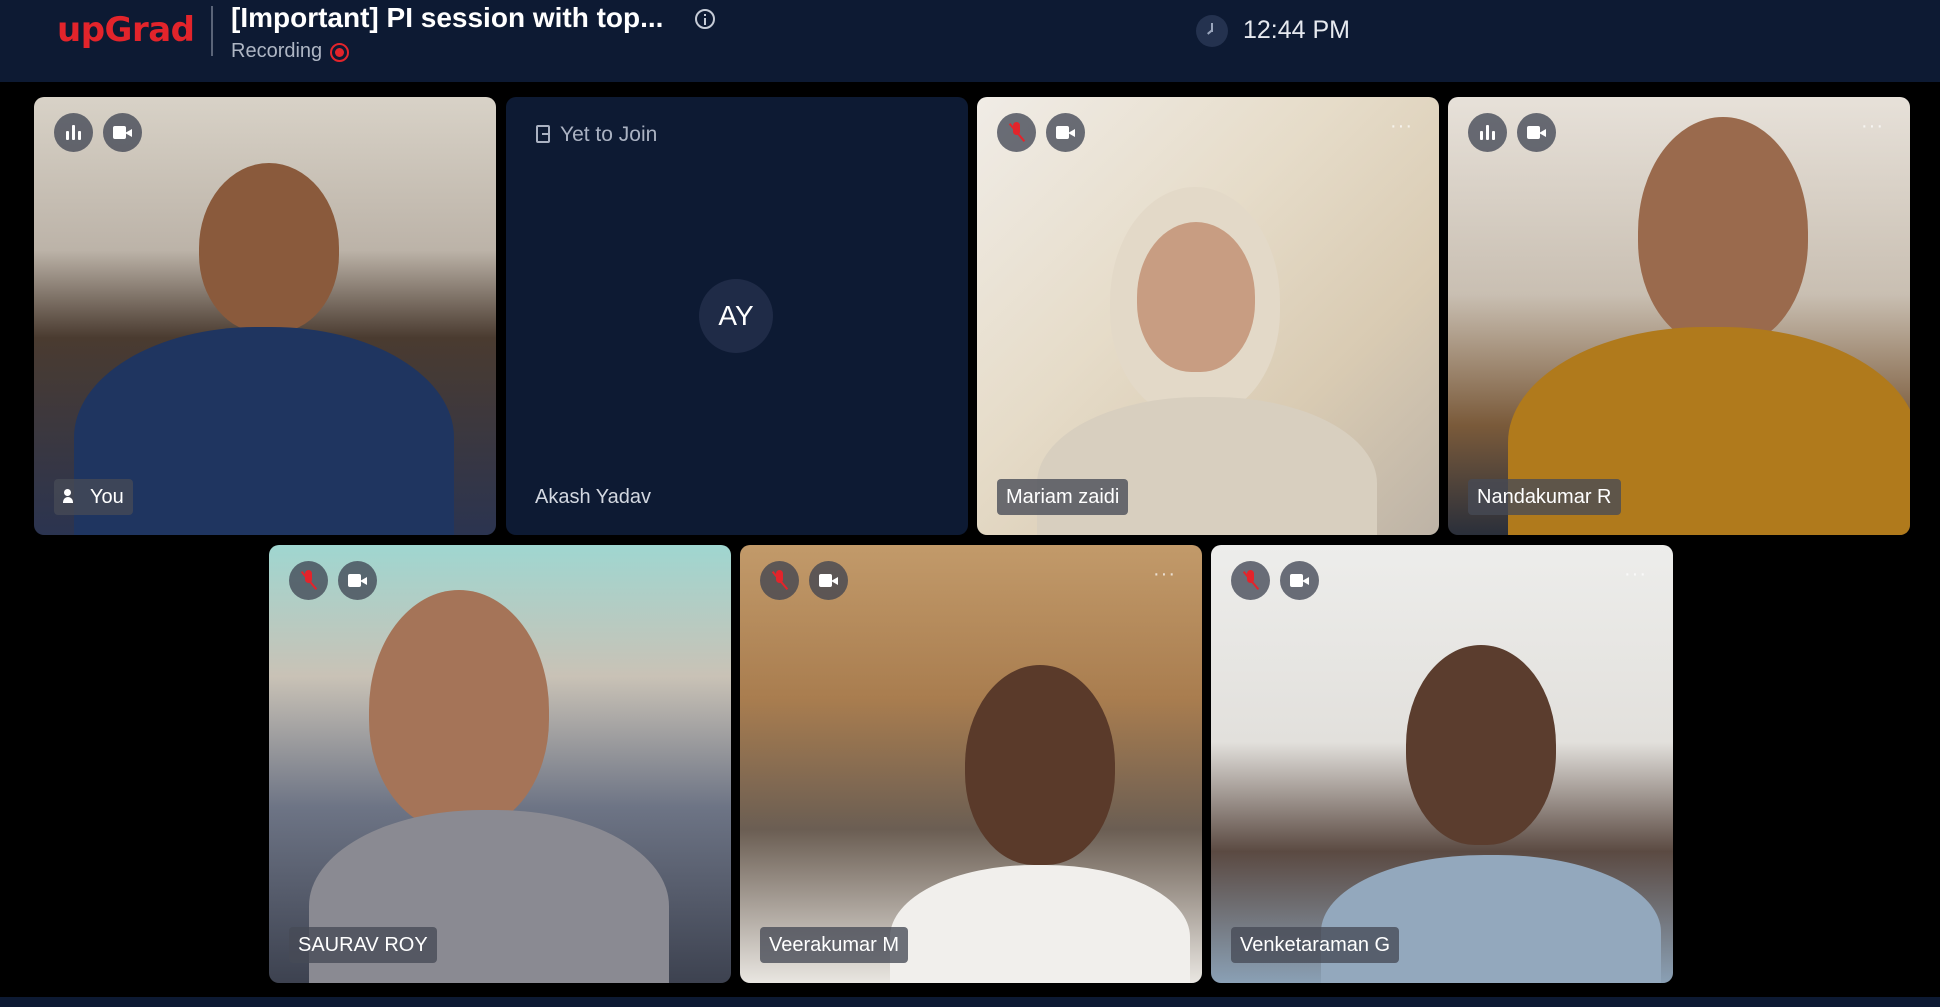 The image size is (1940, 1007). Describe the element at coordinates (1196, 297) in the screenshot. I see `video-feed-face` at that location.